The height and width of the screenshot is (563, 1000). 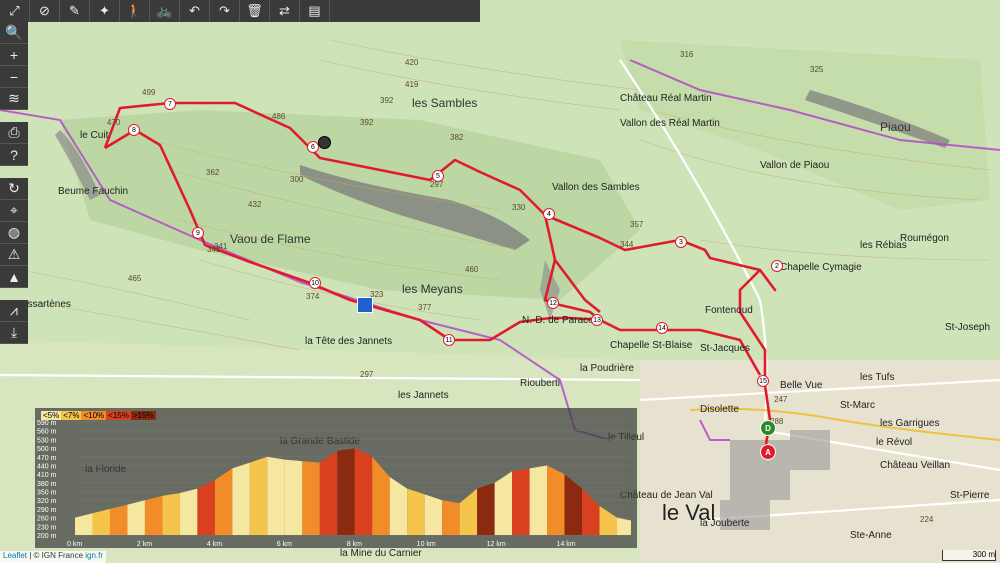 I want to click on trash-icon: ↷, so click(x=225, y=11).